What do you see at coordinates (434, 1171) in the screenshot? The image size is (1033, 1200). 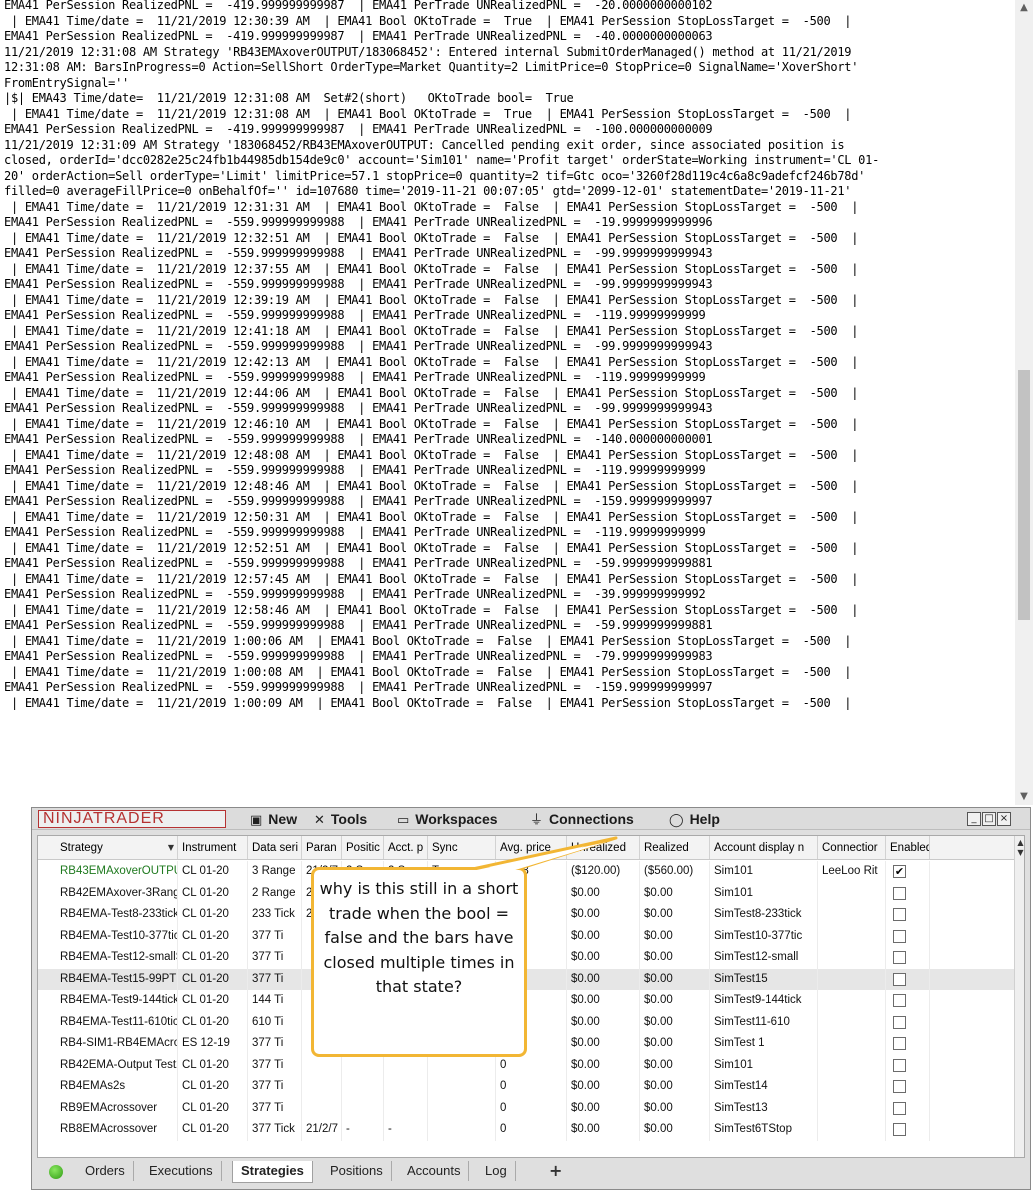 I see `tab-accounts: Accounts` at bounding box center [434, 1171].